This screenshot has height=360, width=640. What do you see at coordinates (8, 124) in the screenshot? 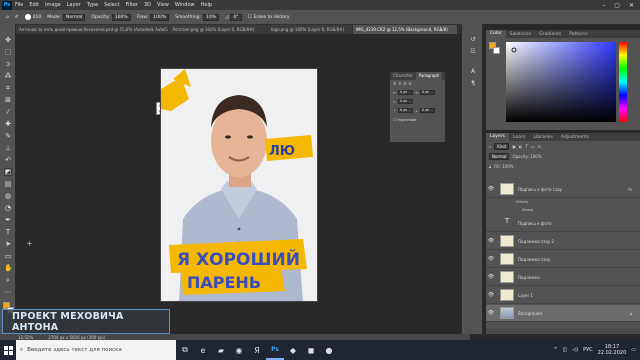
I see `healing-tool-icon: ✚` at bounding box center [8, 124].